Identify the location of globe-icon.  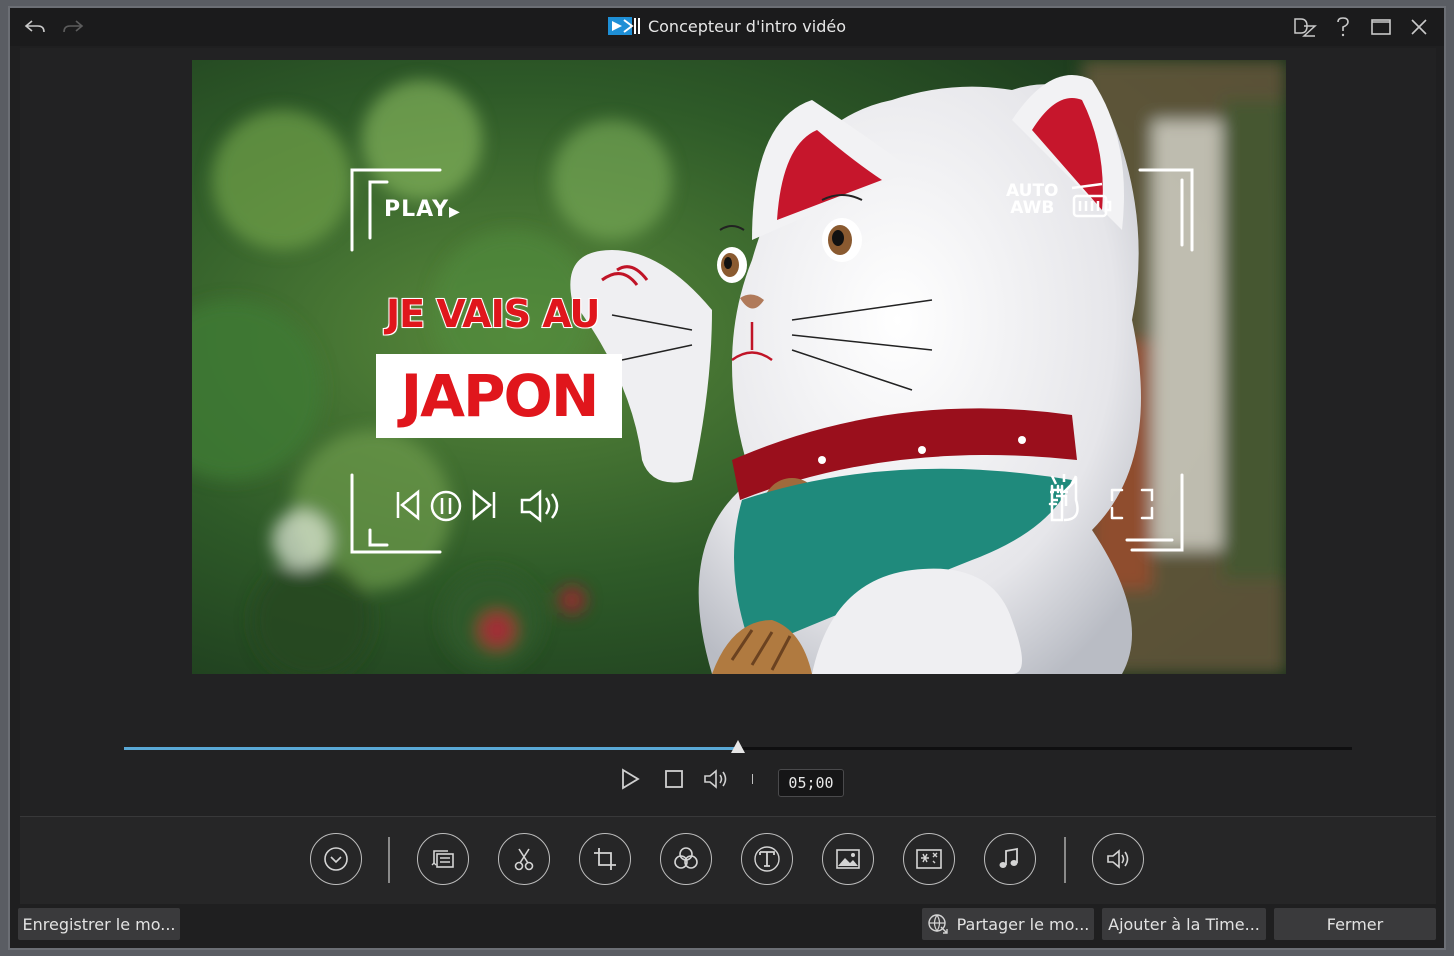
(937, 924).